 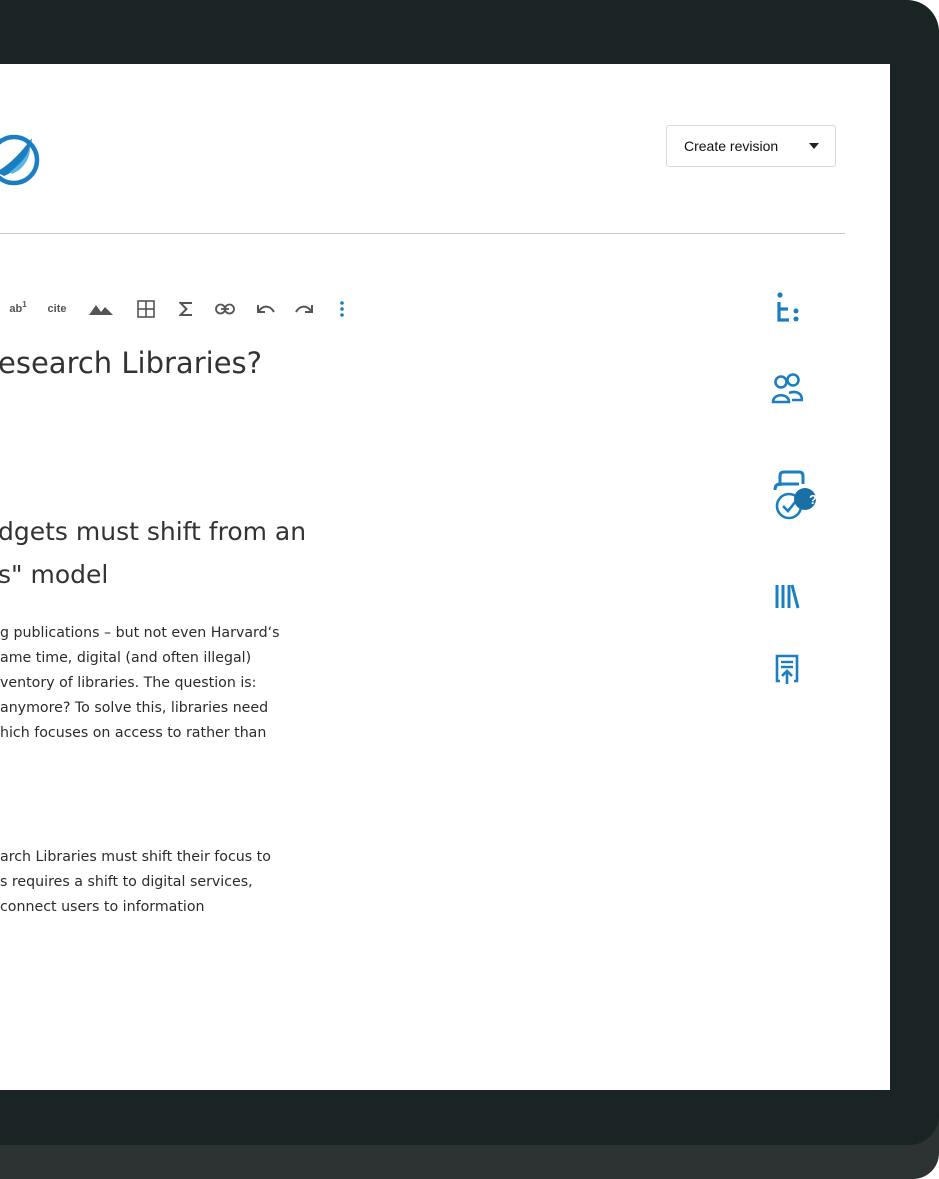 I want to click on paragraph-line: hich focuses on access to rather than, so click(x=133, y=733).